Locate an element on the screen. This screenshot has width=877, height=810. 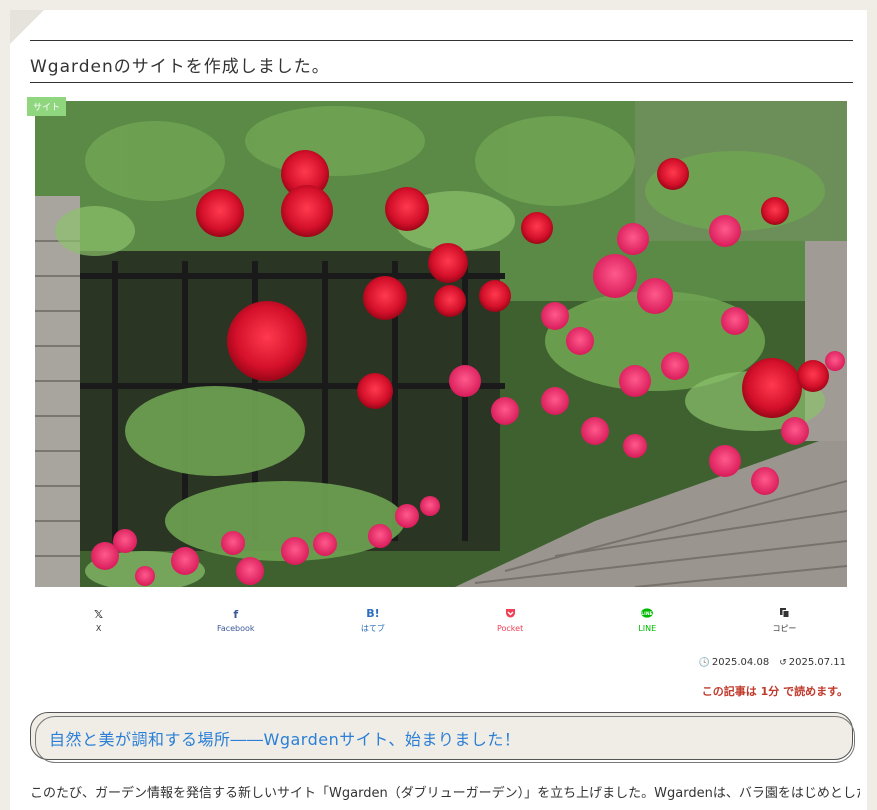
read-time-notice: この記事は 1分 で読めます。 is located at coordinates (774, 691).